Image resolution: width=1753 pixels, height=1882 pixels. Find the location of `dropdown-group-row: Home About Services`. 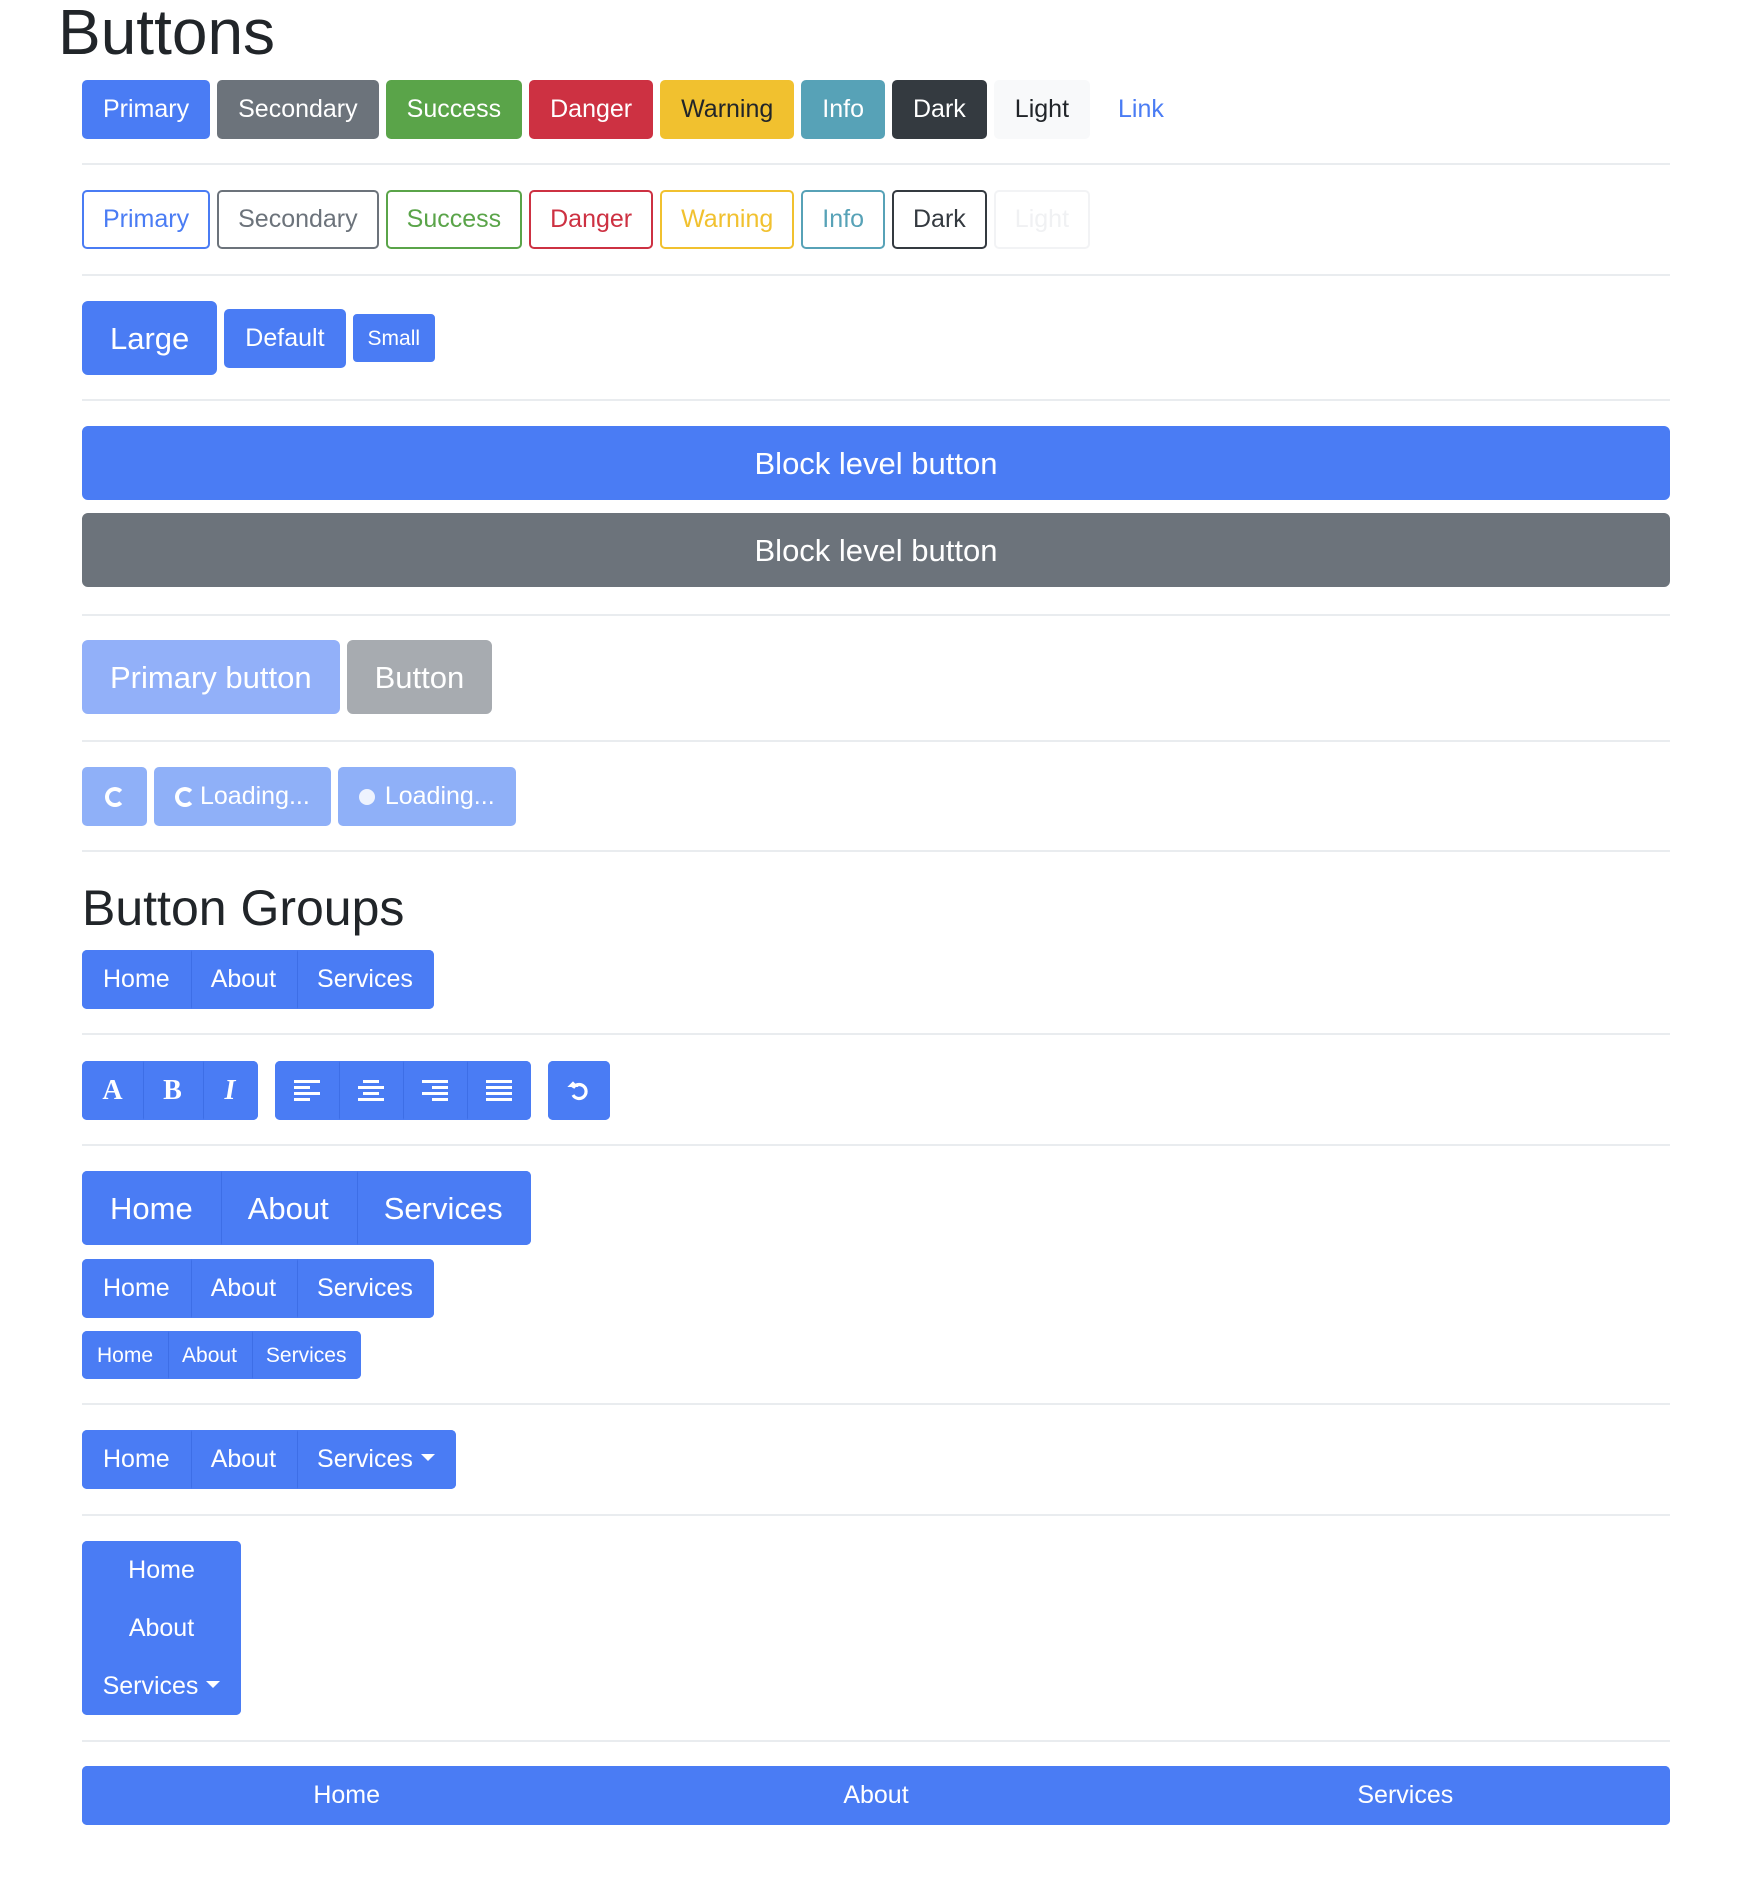

dropdown-group-row: Home About Services is located at coordinates (277, 1459).